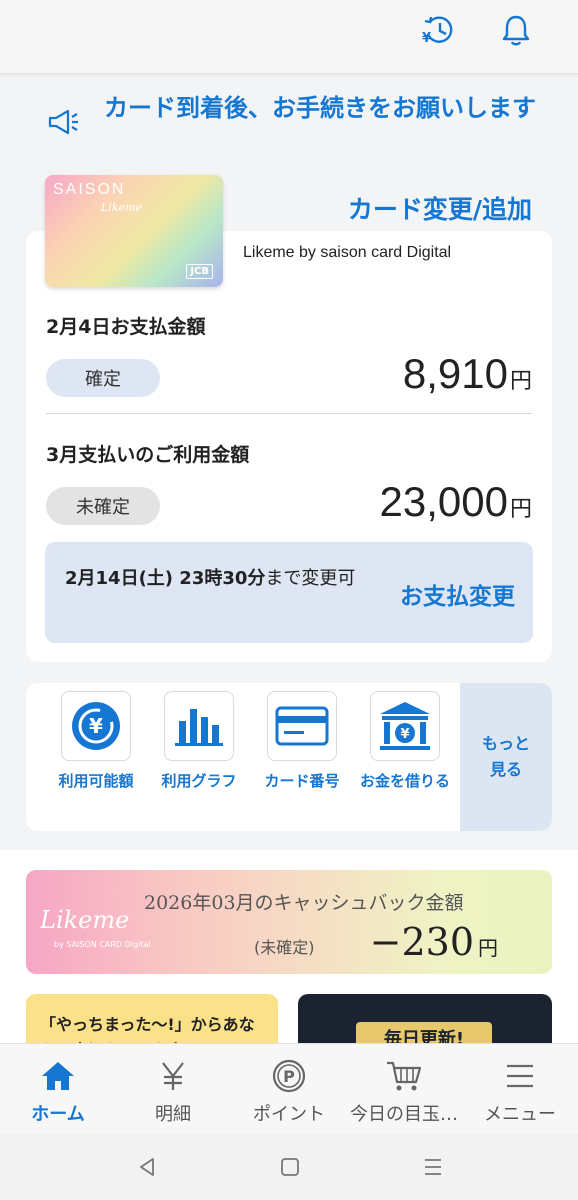  What do you see at coordinates (488, 948) in the screenshot?
I see `cashback-unit: 円` at bounding box center [488, 948].